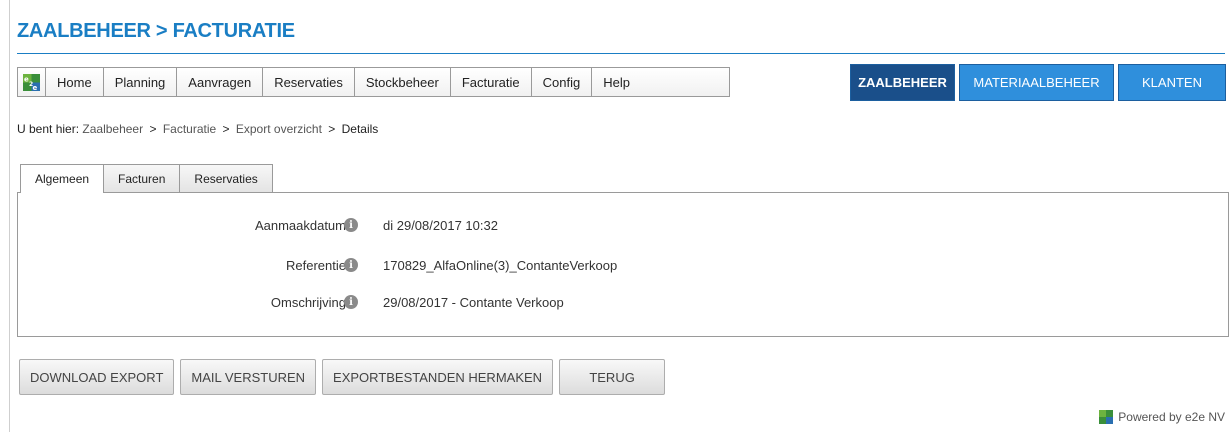 This screenshot has width=1231, height=432. What do you see at coordinates (112, 129) in the screenshot?
I see `breadcrumb-item-zaalbeheer: Zaalbeheer` at bounding box center [112, 129].